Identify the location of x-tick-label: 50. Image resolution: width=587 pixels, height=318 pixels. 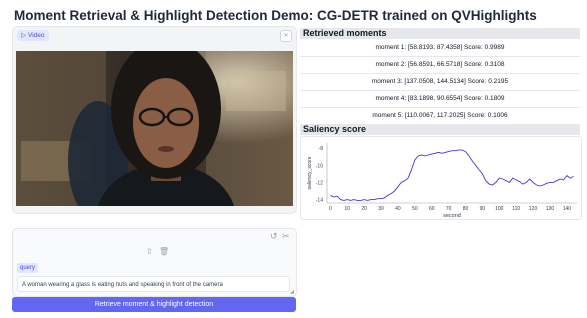
(415, 209).